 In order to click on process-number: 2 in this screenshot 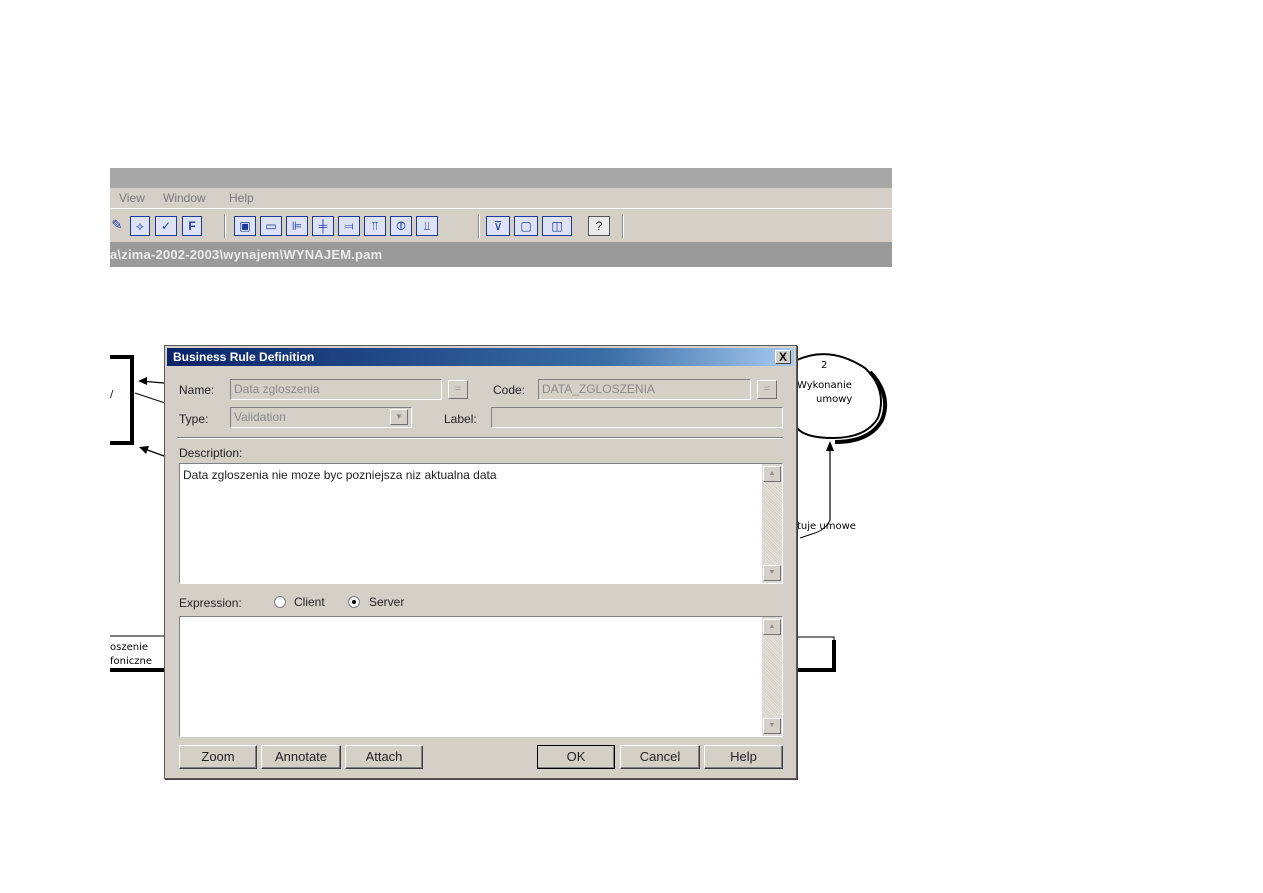, I will do `click(824, 365)`.